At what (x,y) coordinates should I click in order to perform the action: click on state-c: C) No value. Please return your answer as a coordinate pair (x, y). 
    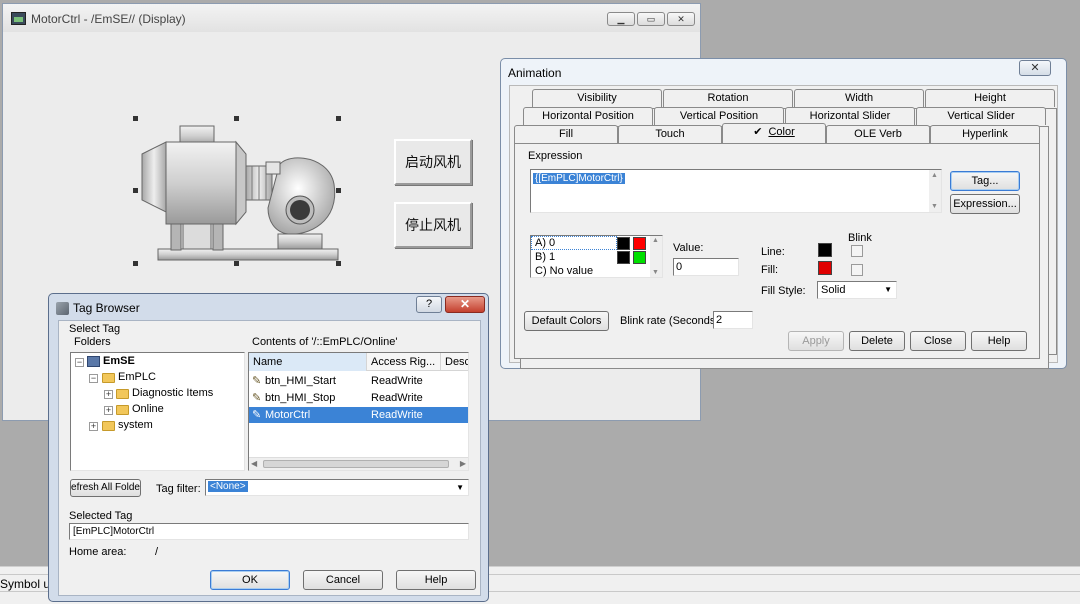
    Looking at the image, I should click on (564, 271).